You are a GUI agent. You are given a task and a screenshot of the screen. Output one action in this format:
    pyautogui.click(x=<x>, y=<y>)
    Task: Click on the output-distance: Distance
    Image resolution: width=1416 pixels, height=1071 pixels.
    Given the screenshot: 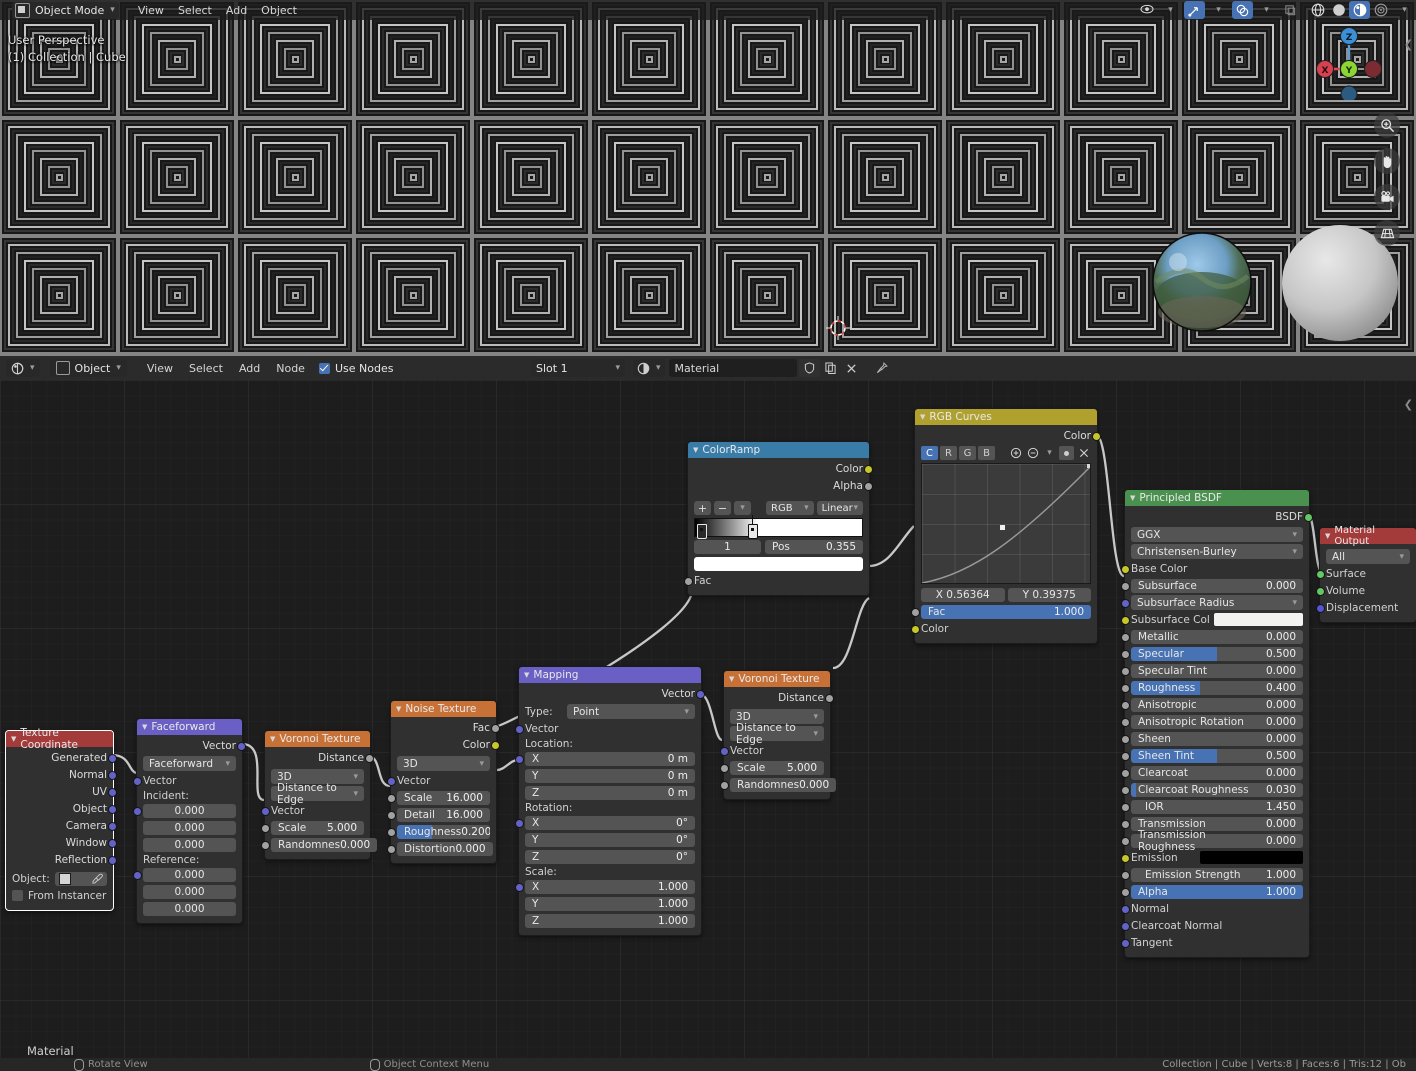 What is the action you would take?
    pyautogui.click(x=322, y=757)
    